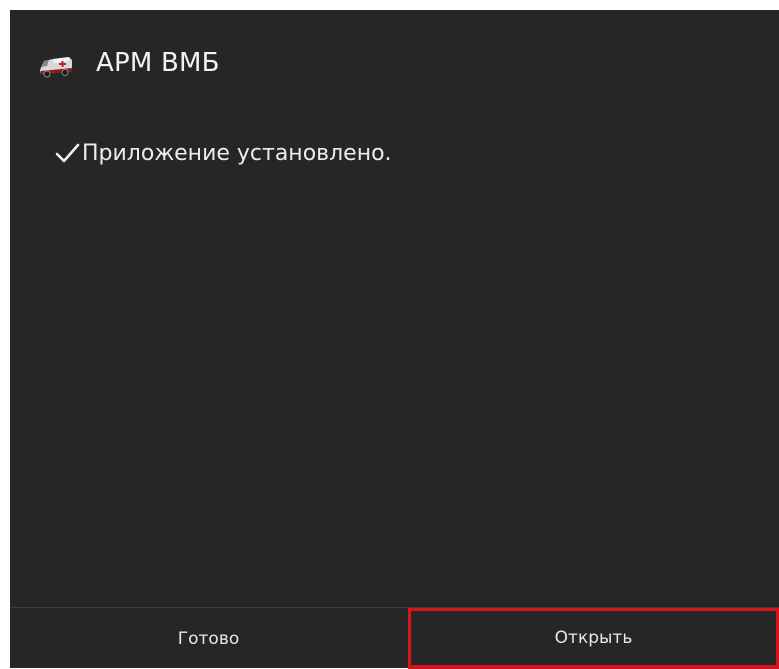  I want to click on checkmark-icon, so click(67, 153).